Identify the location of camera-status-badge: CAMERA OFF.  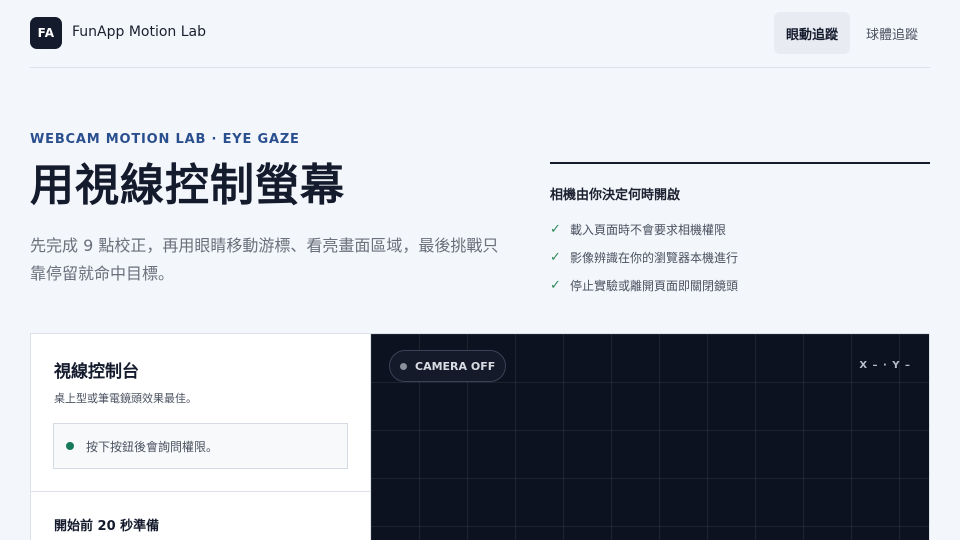
(448, 366).